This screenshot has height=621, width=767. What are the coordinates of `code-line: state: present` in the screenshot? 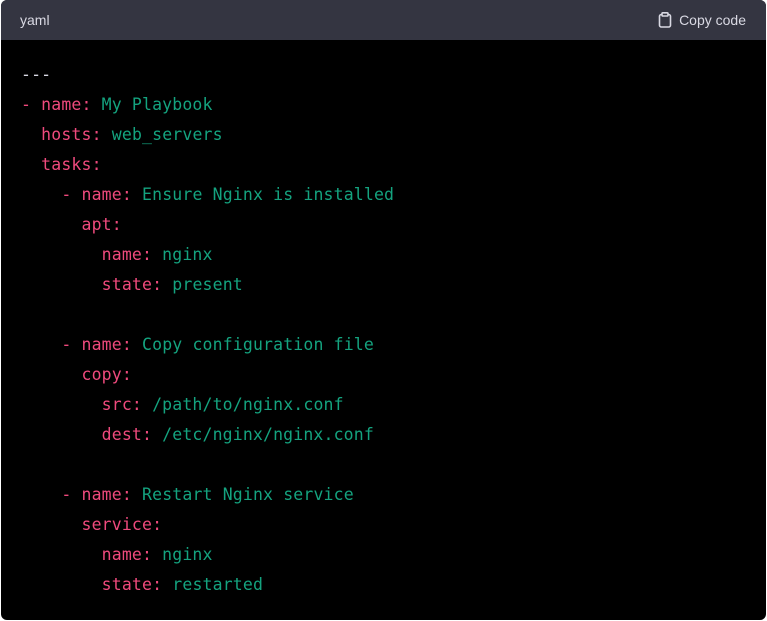 It's located at (132, 285).